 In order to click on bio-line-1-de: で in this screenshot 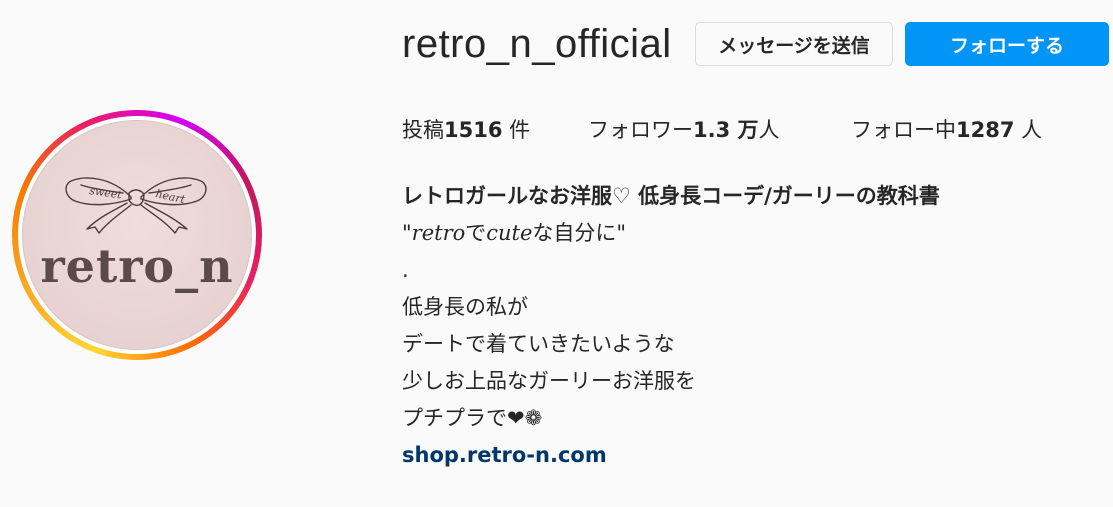, I will do `click(476, 233)`.